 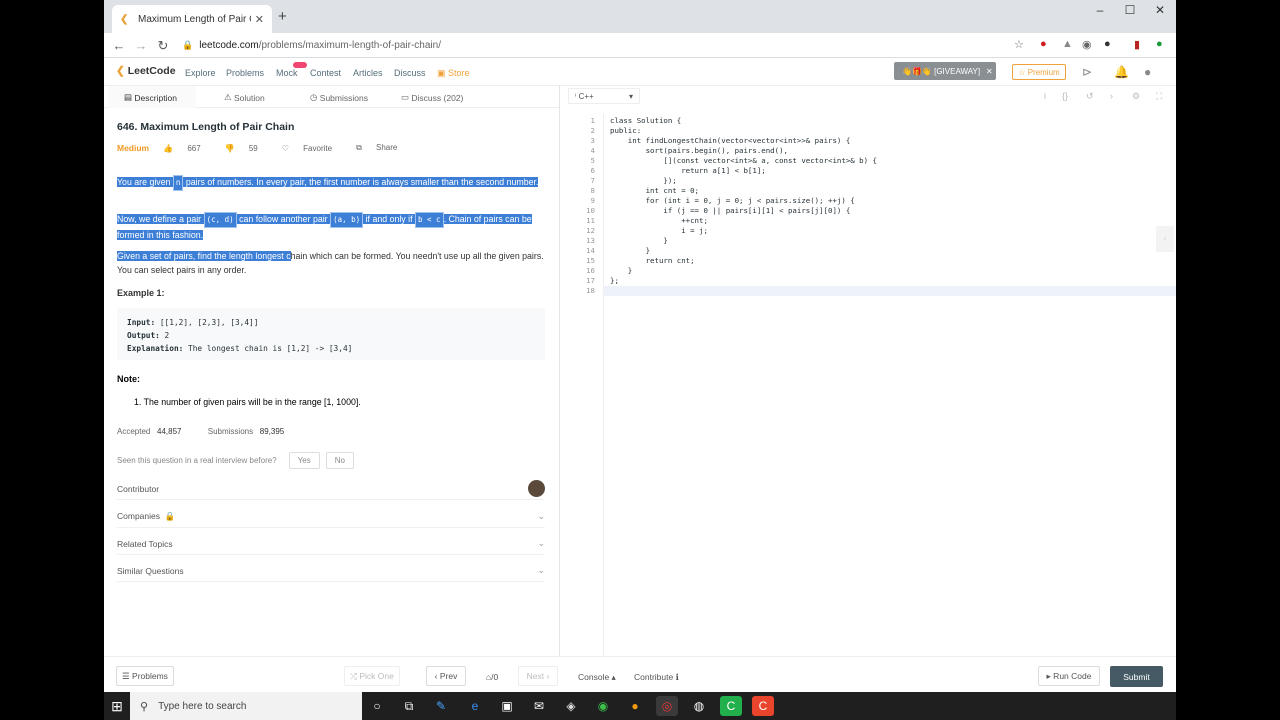 I want to click on leetcode-logo: ❮ LeetCode, so click(x=146, y=71).